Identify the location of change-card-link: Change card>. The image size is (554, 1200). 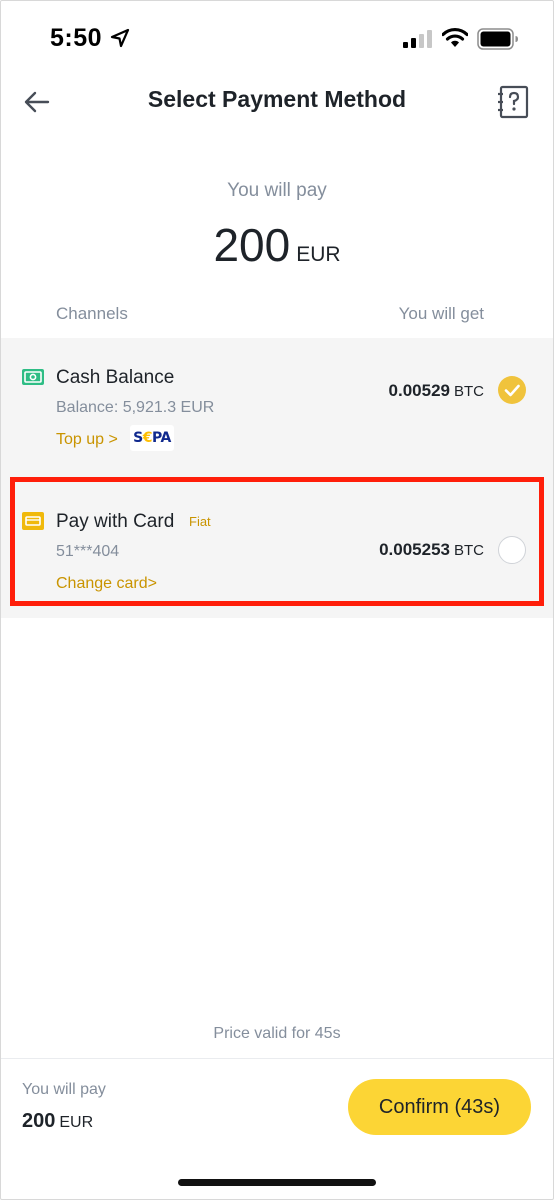
(106, 584).